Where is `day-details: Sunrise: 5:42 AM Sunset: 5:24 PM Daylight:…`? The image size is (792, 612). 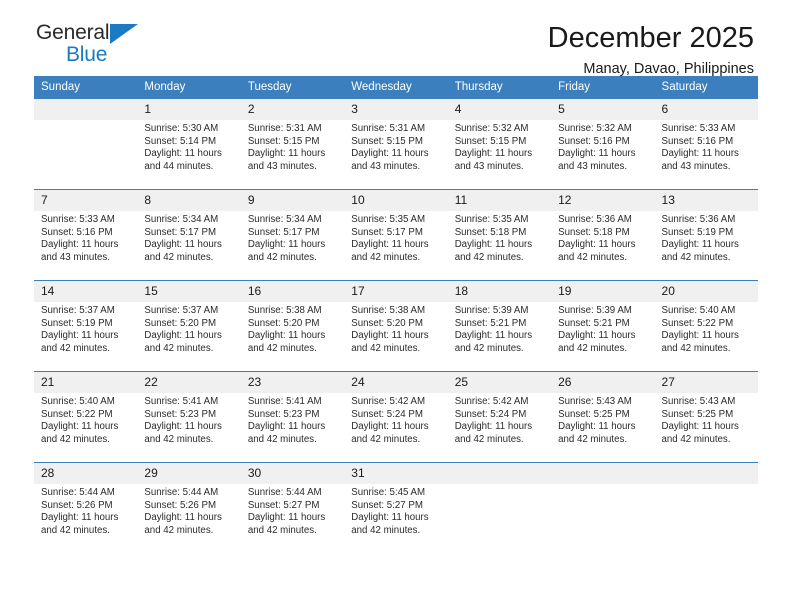 day-details: Sunrise: 5:42 AM Sunset: 5:24 PM Daylight:… is located at coordinates (499, 419).